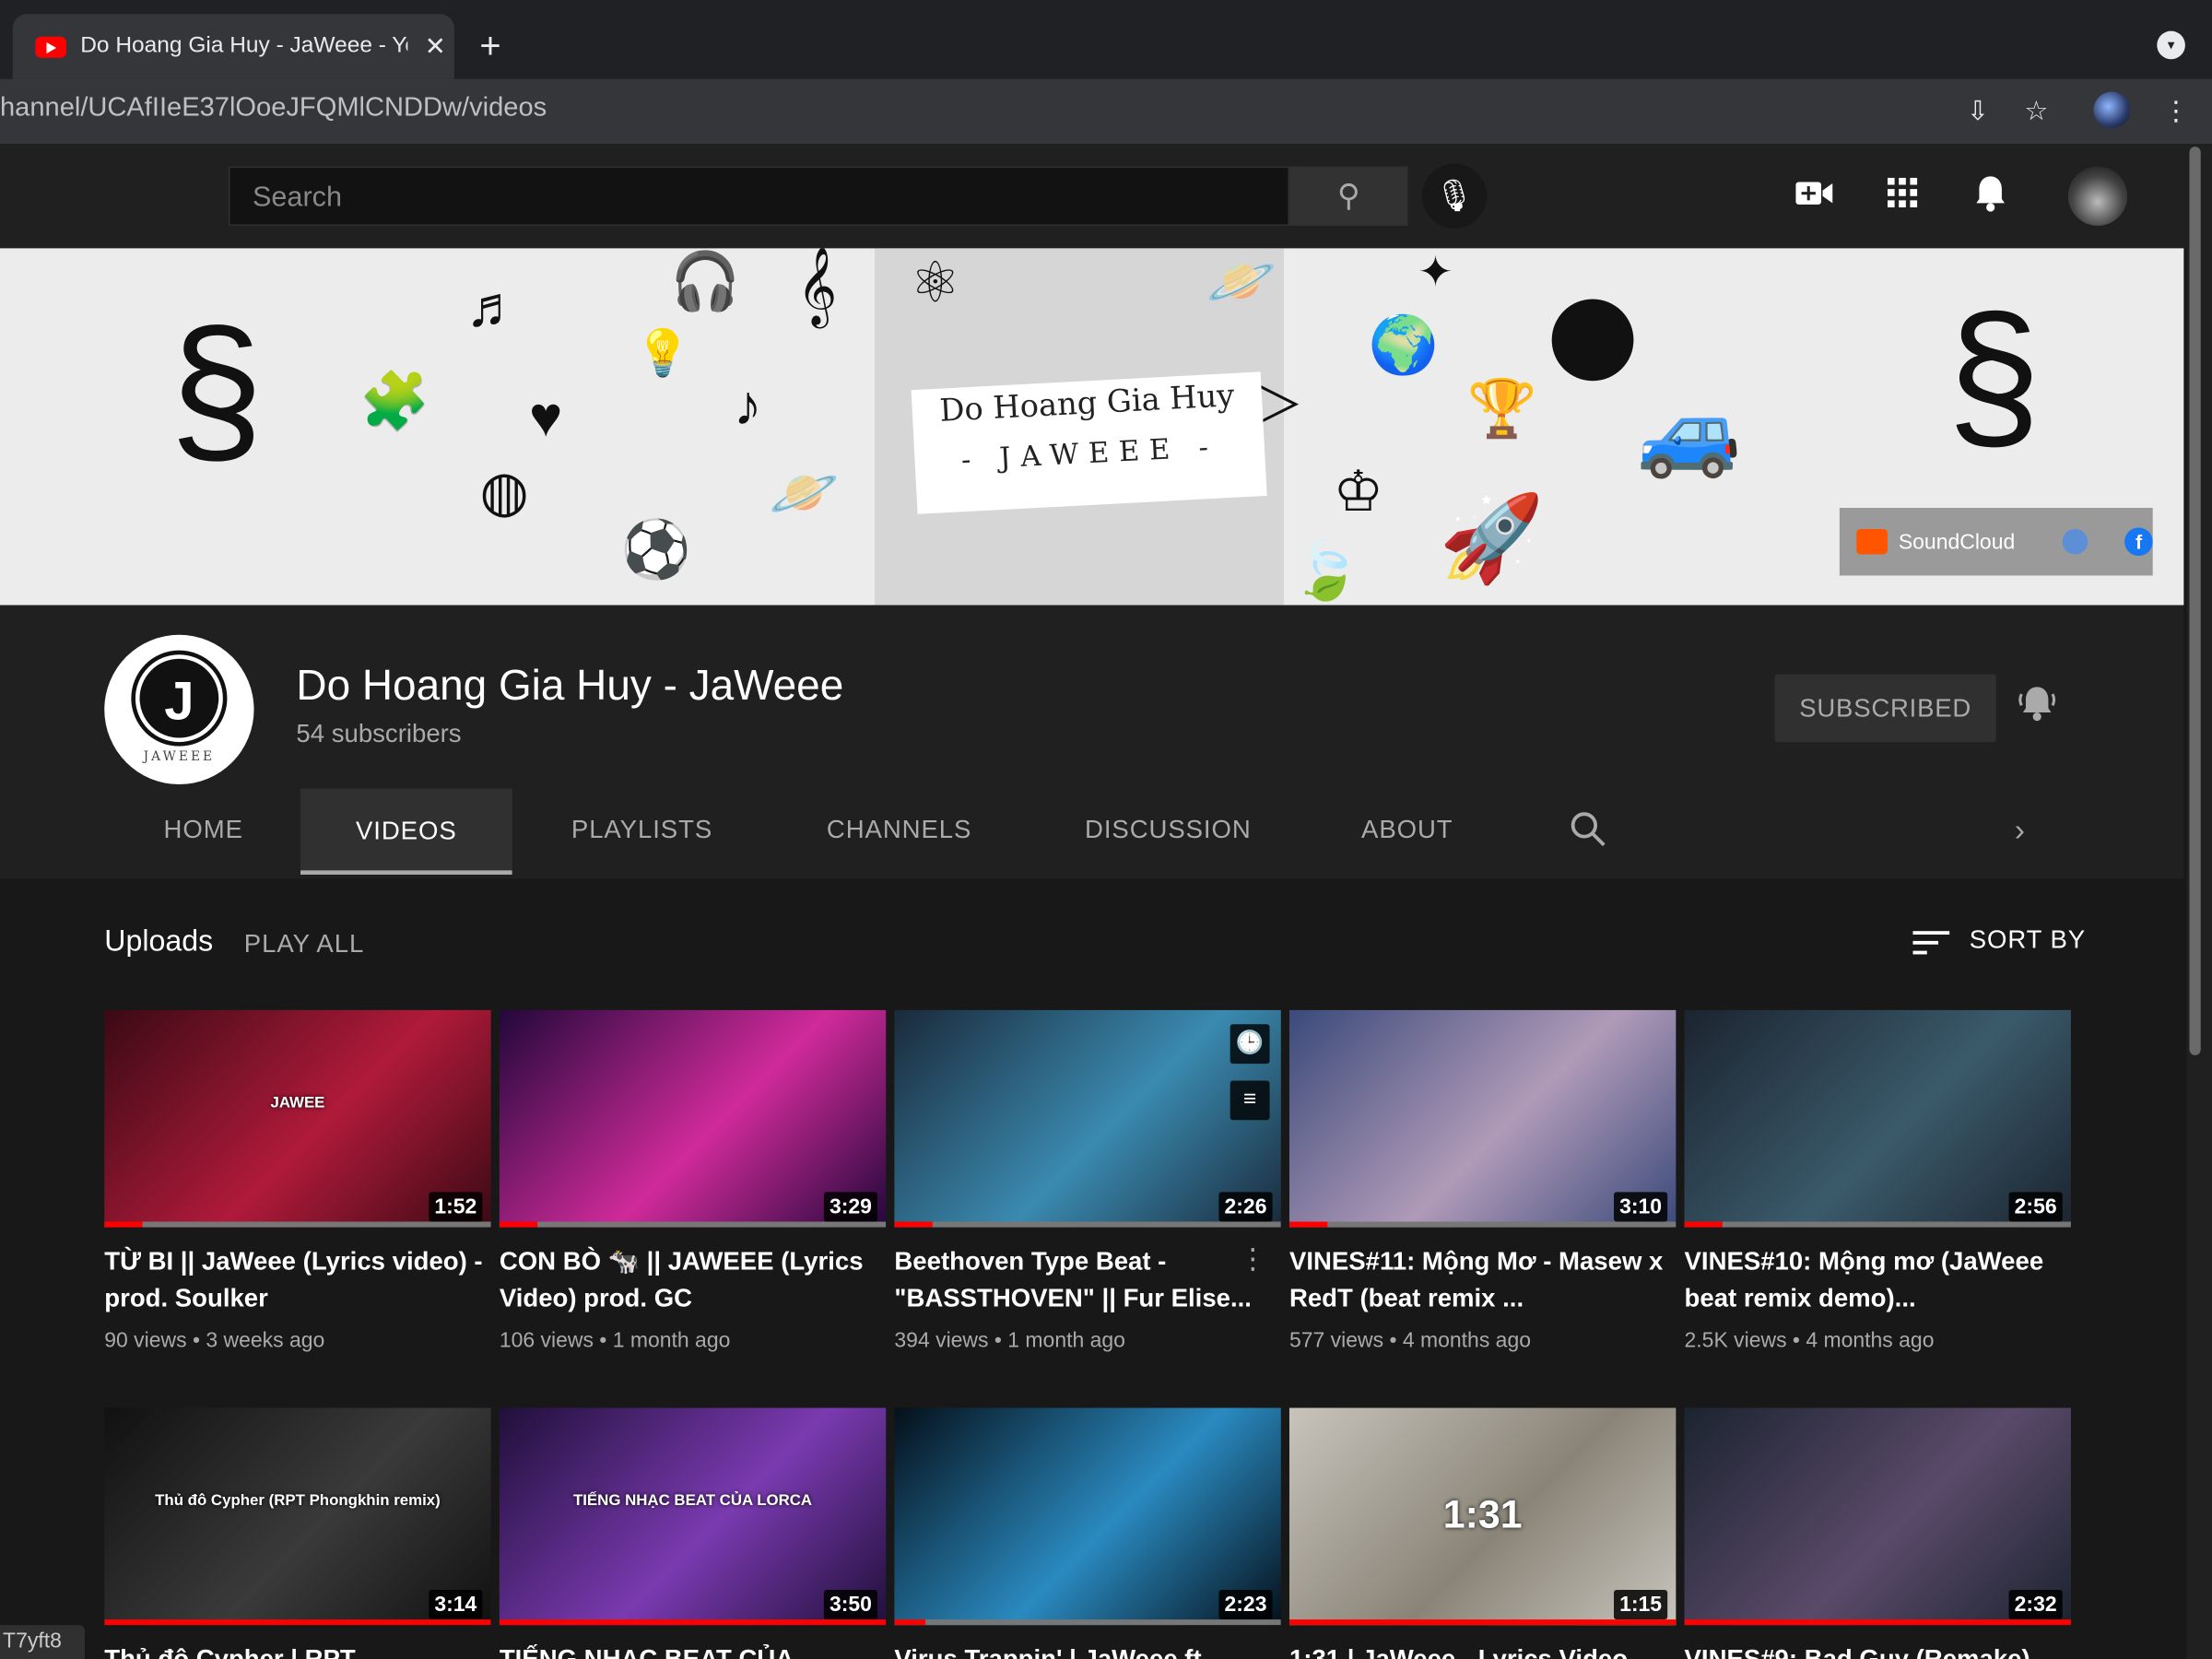  What do you see at coordinates (159, 942) in the screenshot?
I see `uploads-title: Uploads` at bounding box center [159, 942].